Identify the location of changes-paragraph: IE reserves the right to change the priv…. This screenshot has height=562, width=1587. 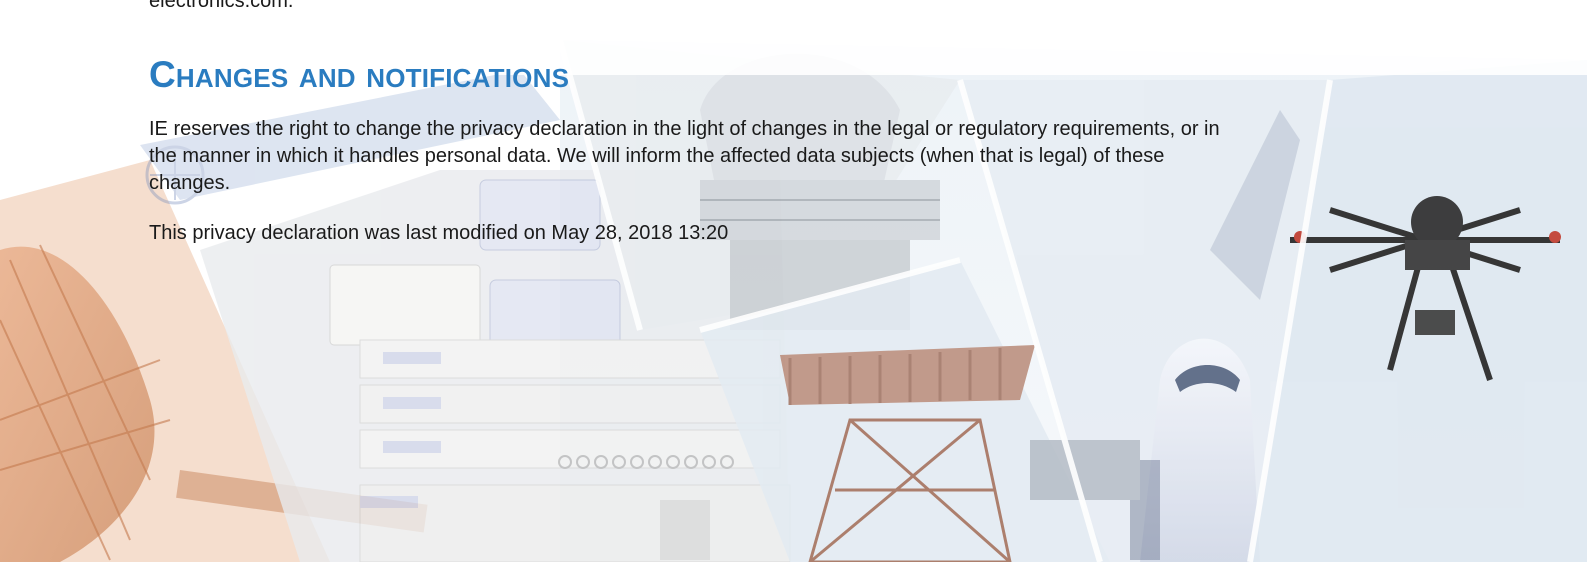
(684, 156).